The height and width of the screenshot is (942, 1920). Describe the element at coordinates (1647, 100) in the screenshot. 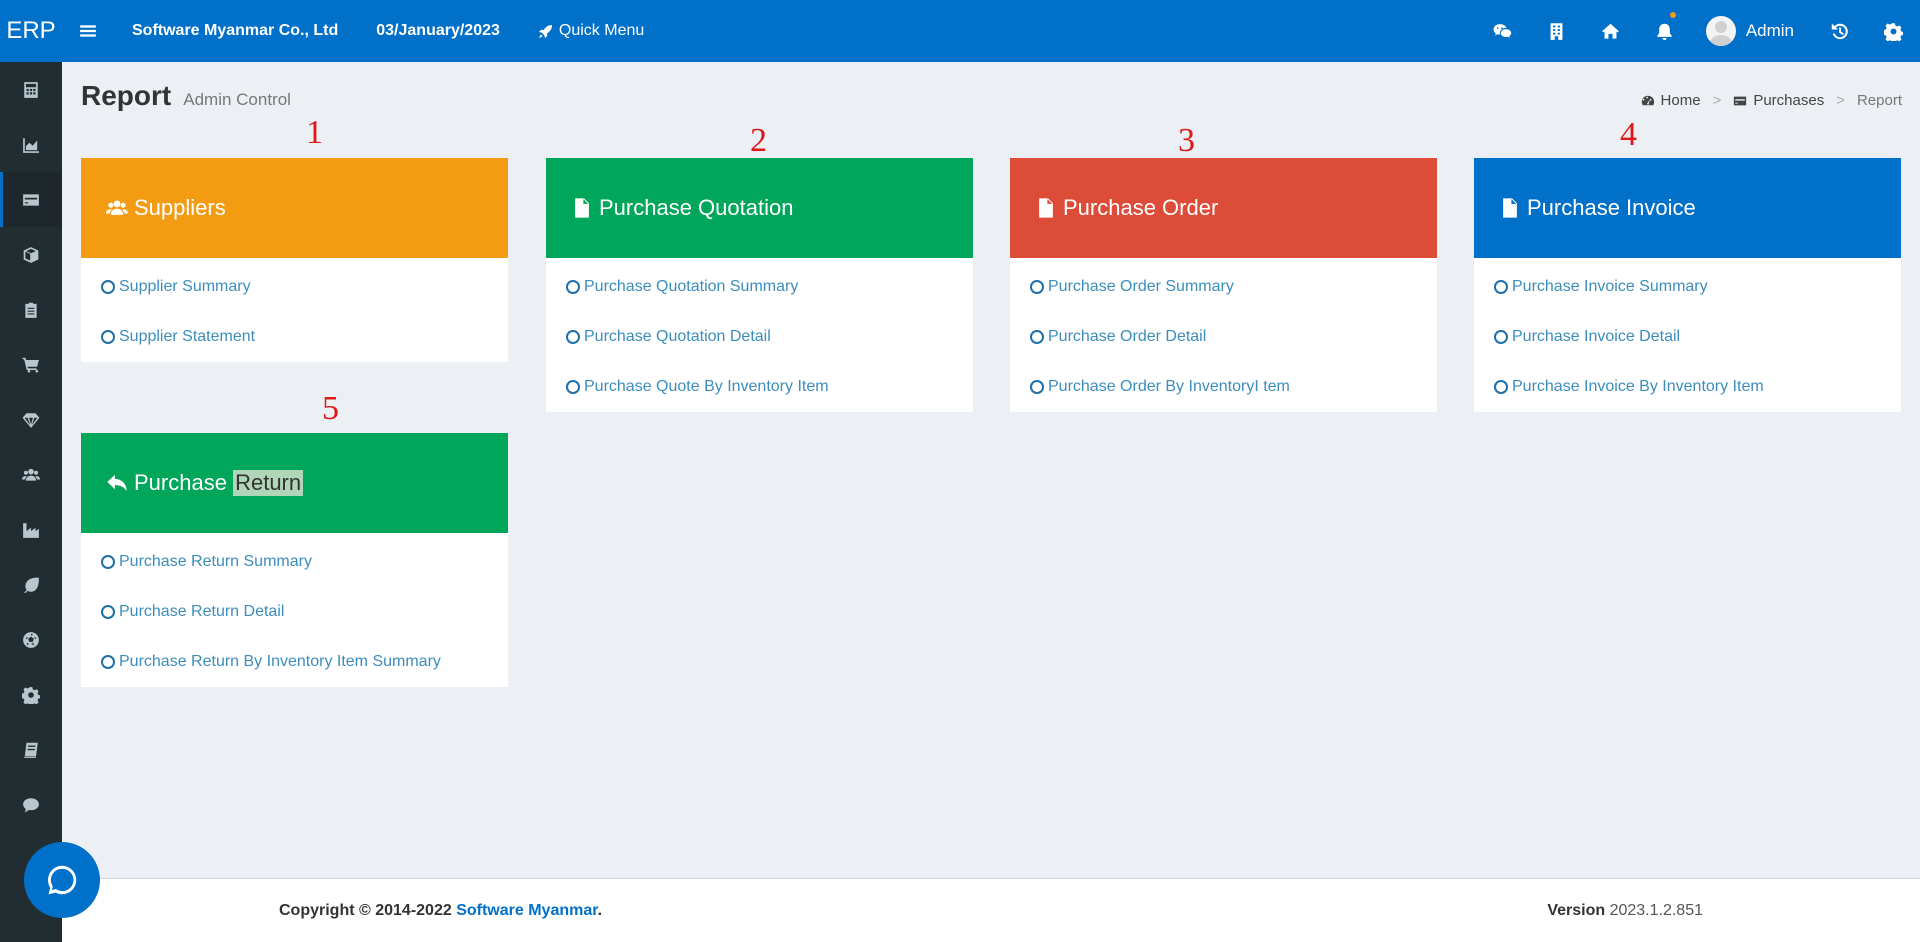

I see `dashboard-icon` at that location.